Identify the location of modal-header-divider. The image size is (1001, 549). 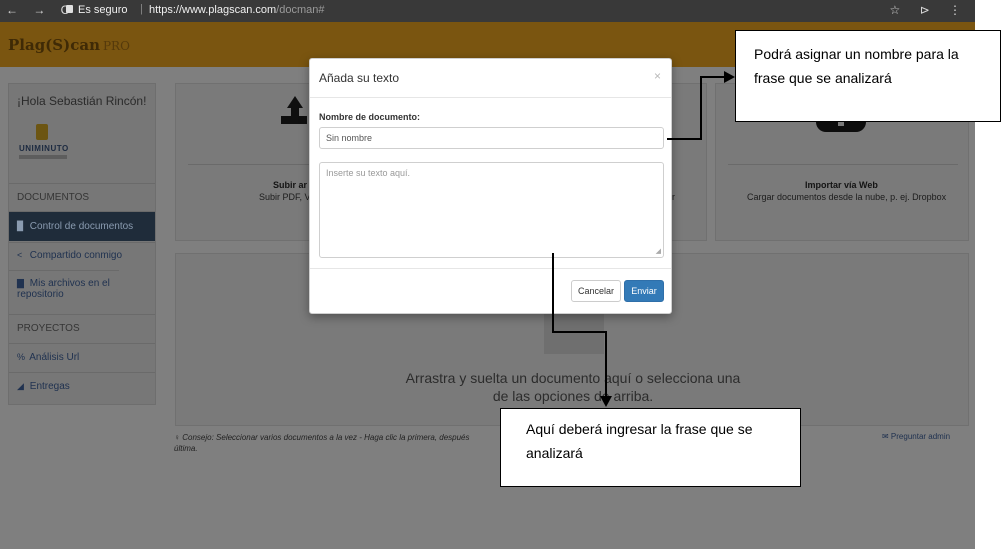
(490, 97).